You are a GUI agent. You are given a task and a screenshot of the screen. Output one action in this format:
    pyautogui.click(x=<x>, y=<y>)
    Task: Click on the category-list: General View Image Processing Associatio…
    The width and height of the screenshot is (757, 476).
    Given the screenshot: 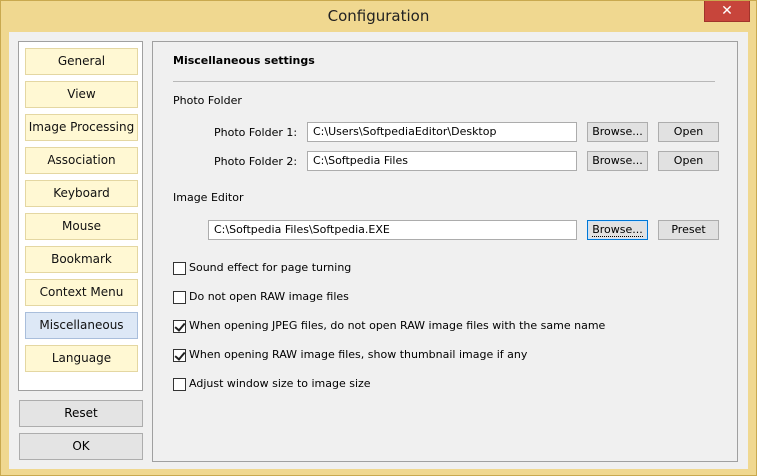 What is the action you would take?
    pyautogui.click(x=80, y=216)
    